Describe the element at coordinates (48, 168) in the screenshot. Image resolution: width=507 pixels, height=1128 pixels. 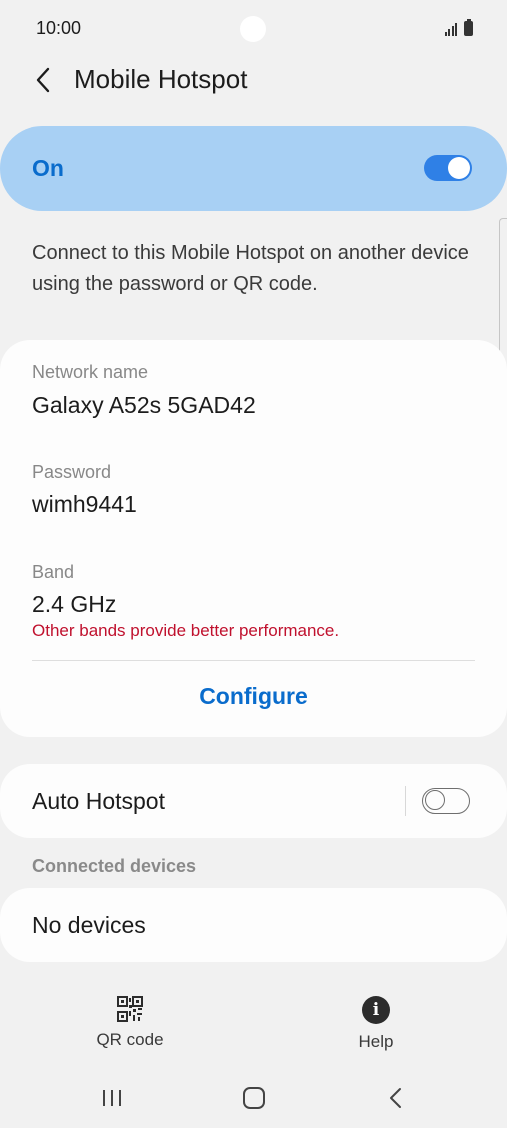
I see `master-switch-label: On` at that location.